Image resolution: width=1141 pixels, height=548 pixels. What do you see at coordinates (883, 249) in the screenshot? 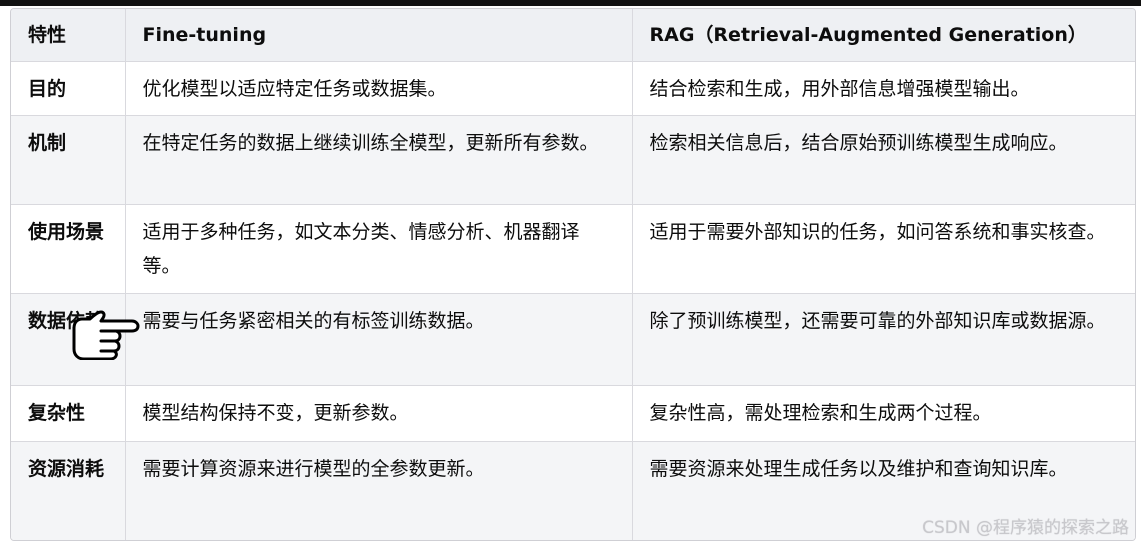
I see `row-rag-cell: 适用于需要外部知识的任务，如问答系统和事实核查。` at bounding box center [883, 249].